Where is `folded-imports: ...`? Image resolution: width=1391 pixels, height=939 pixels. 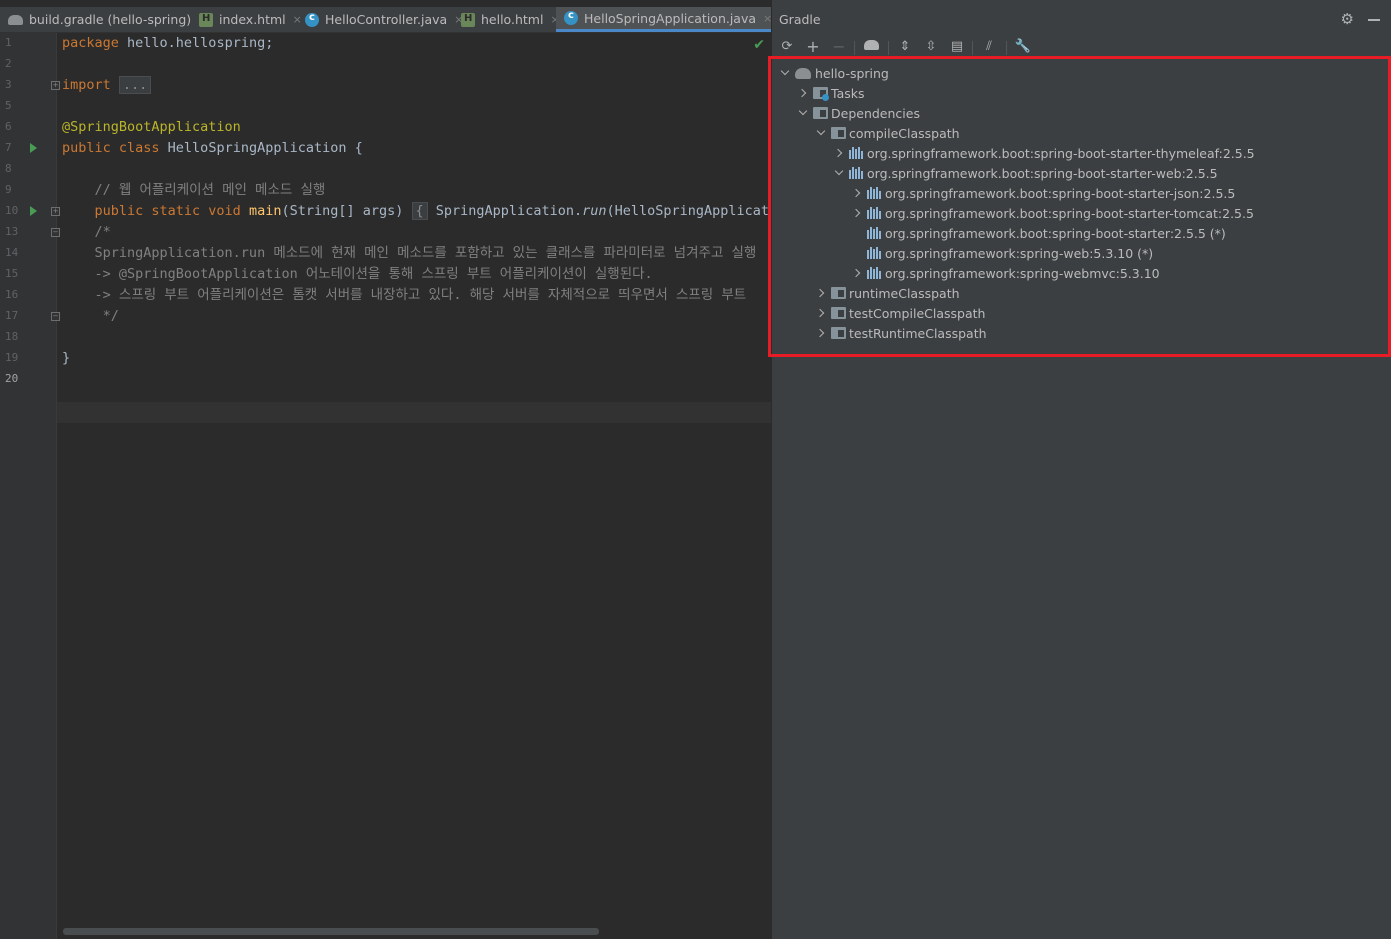 folded-imports: ... is located at coordinates (135, 85).